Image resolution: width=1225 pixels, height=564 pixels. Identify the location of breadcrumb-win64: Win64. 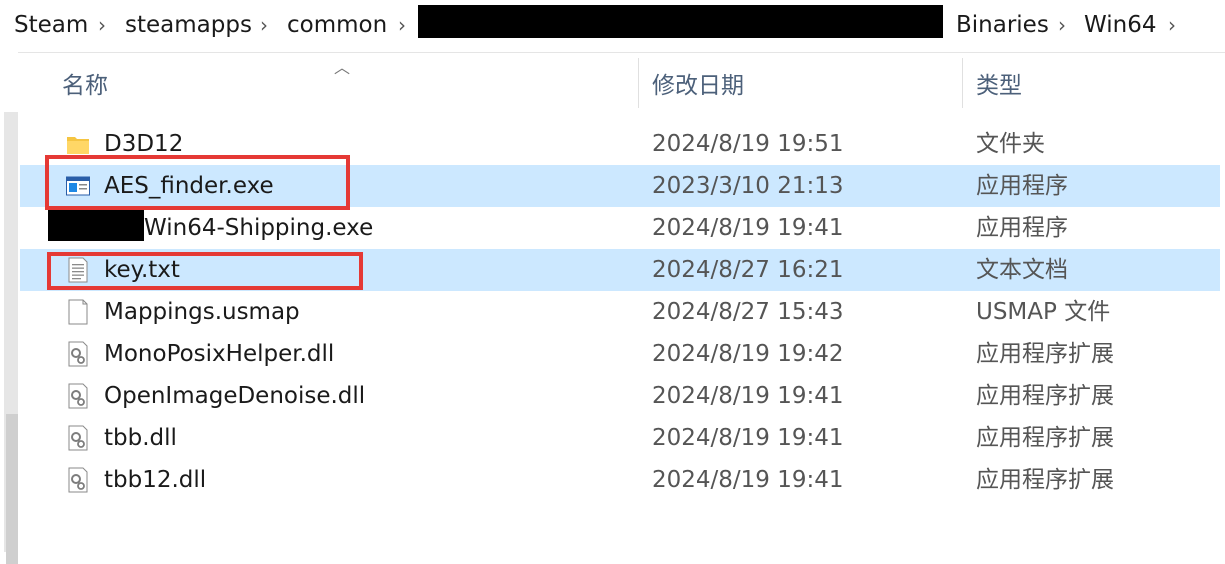
(1120, 25).